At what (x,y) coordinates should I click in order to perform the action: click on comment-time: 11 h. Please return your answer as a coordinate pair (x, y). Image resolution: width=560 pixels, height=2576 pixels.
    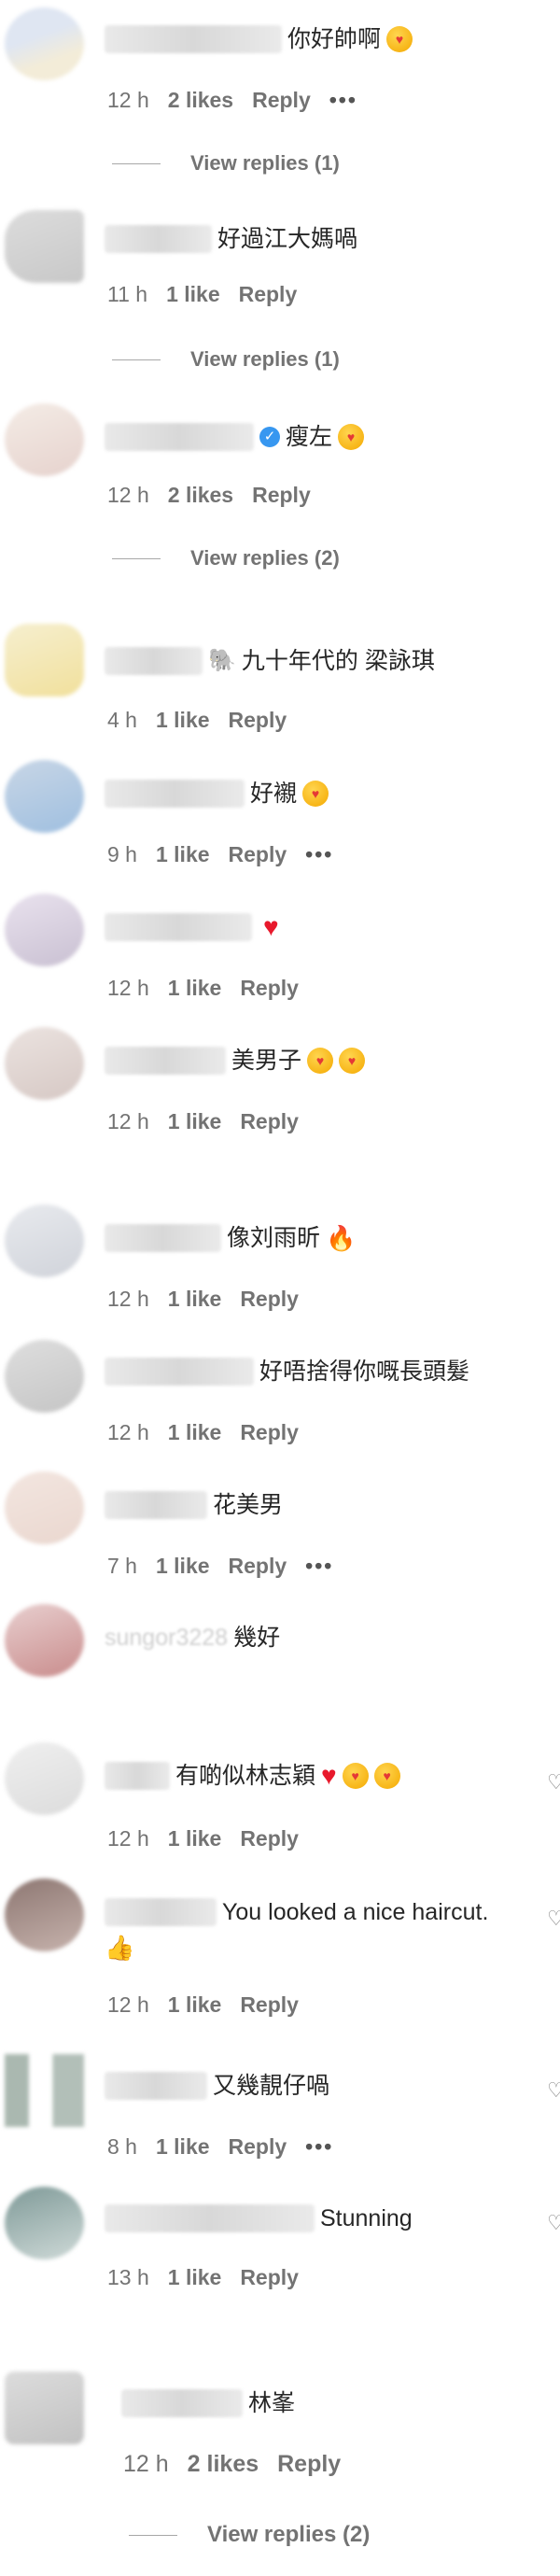
    Looking at the image, I should click on (127, 294).